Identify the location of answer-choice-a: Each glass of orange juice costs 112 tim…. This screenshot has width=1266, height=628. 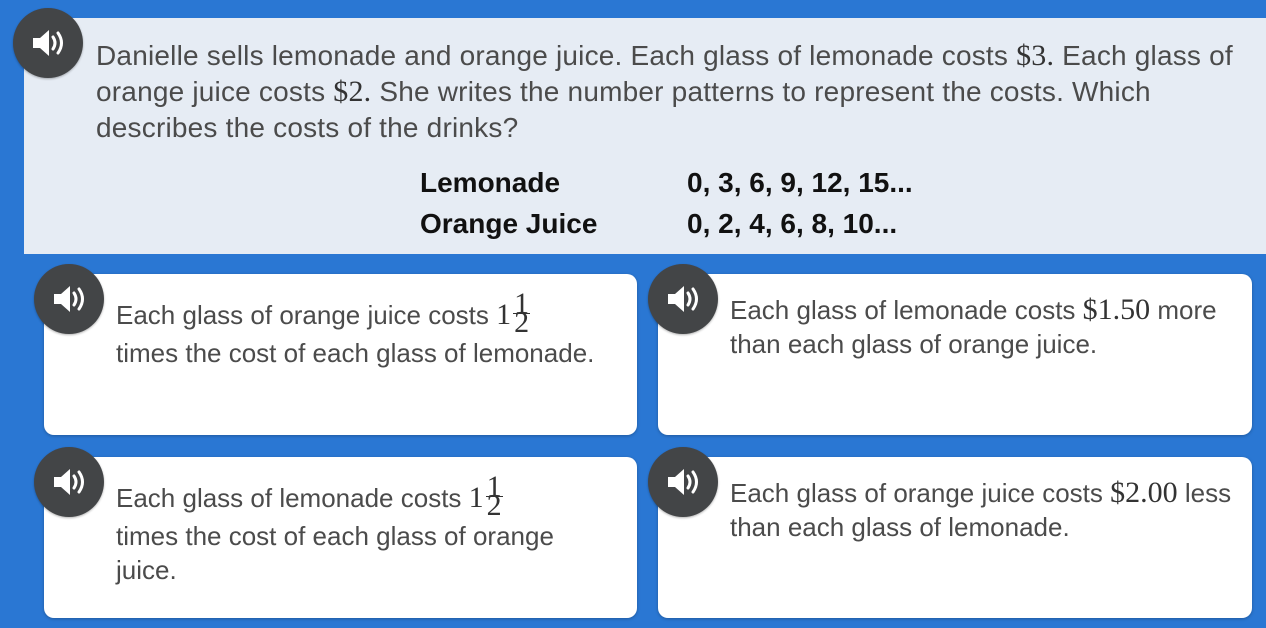
(340, 354).